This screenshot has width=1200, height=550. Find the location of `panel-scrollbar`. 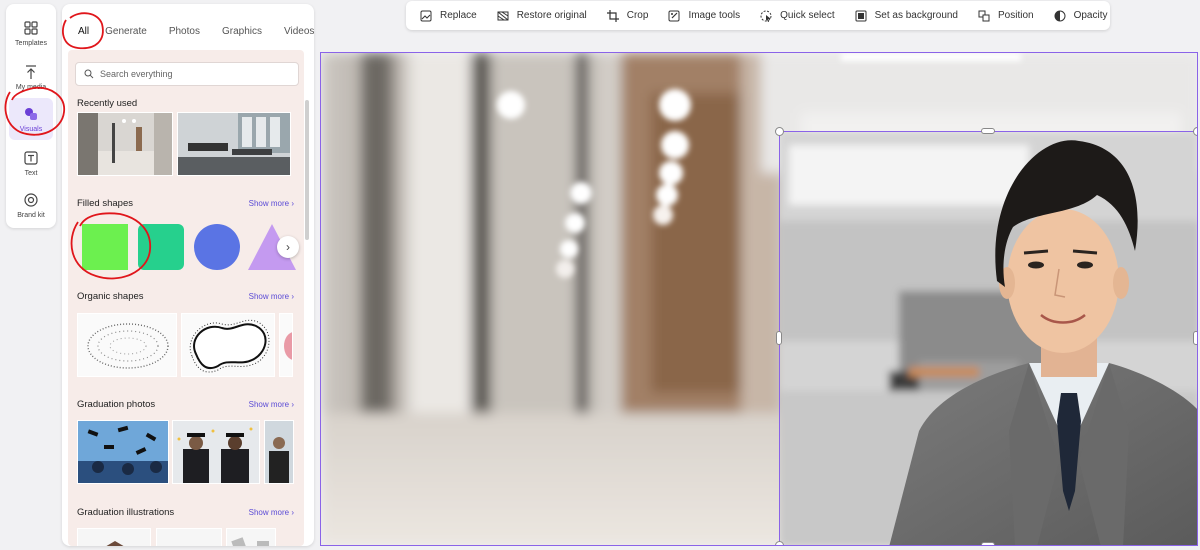

panel-scrollbar is located at coordinates (307, 170).